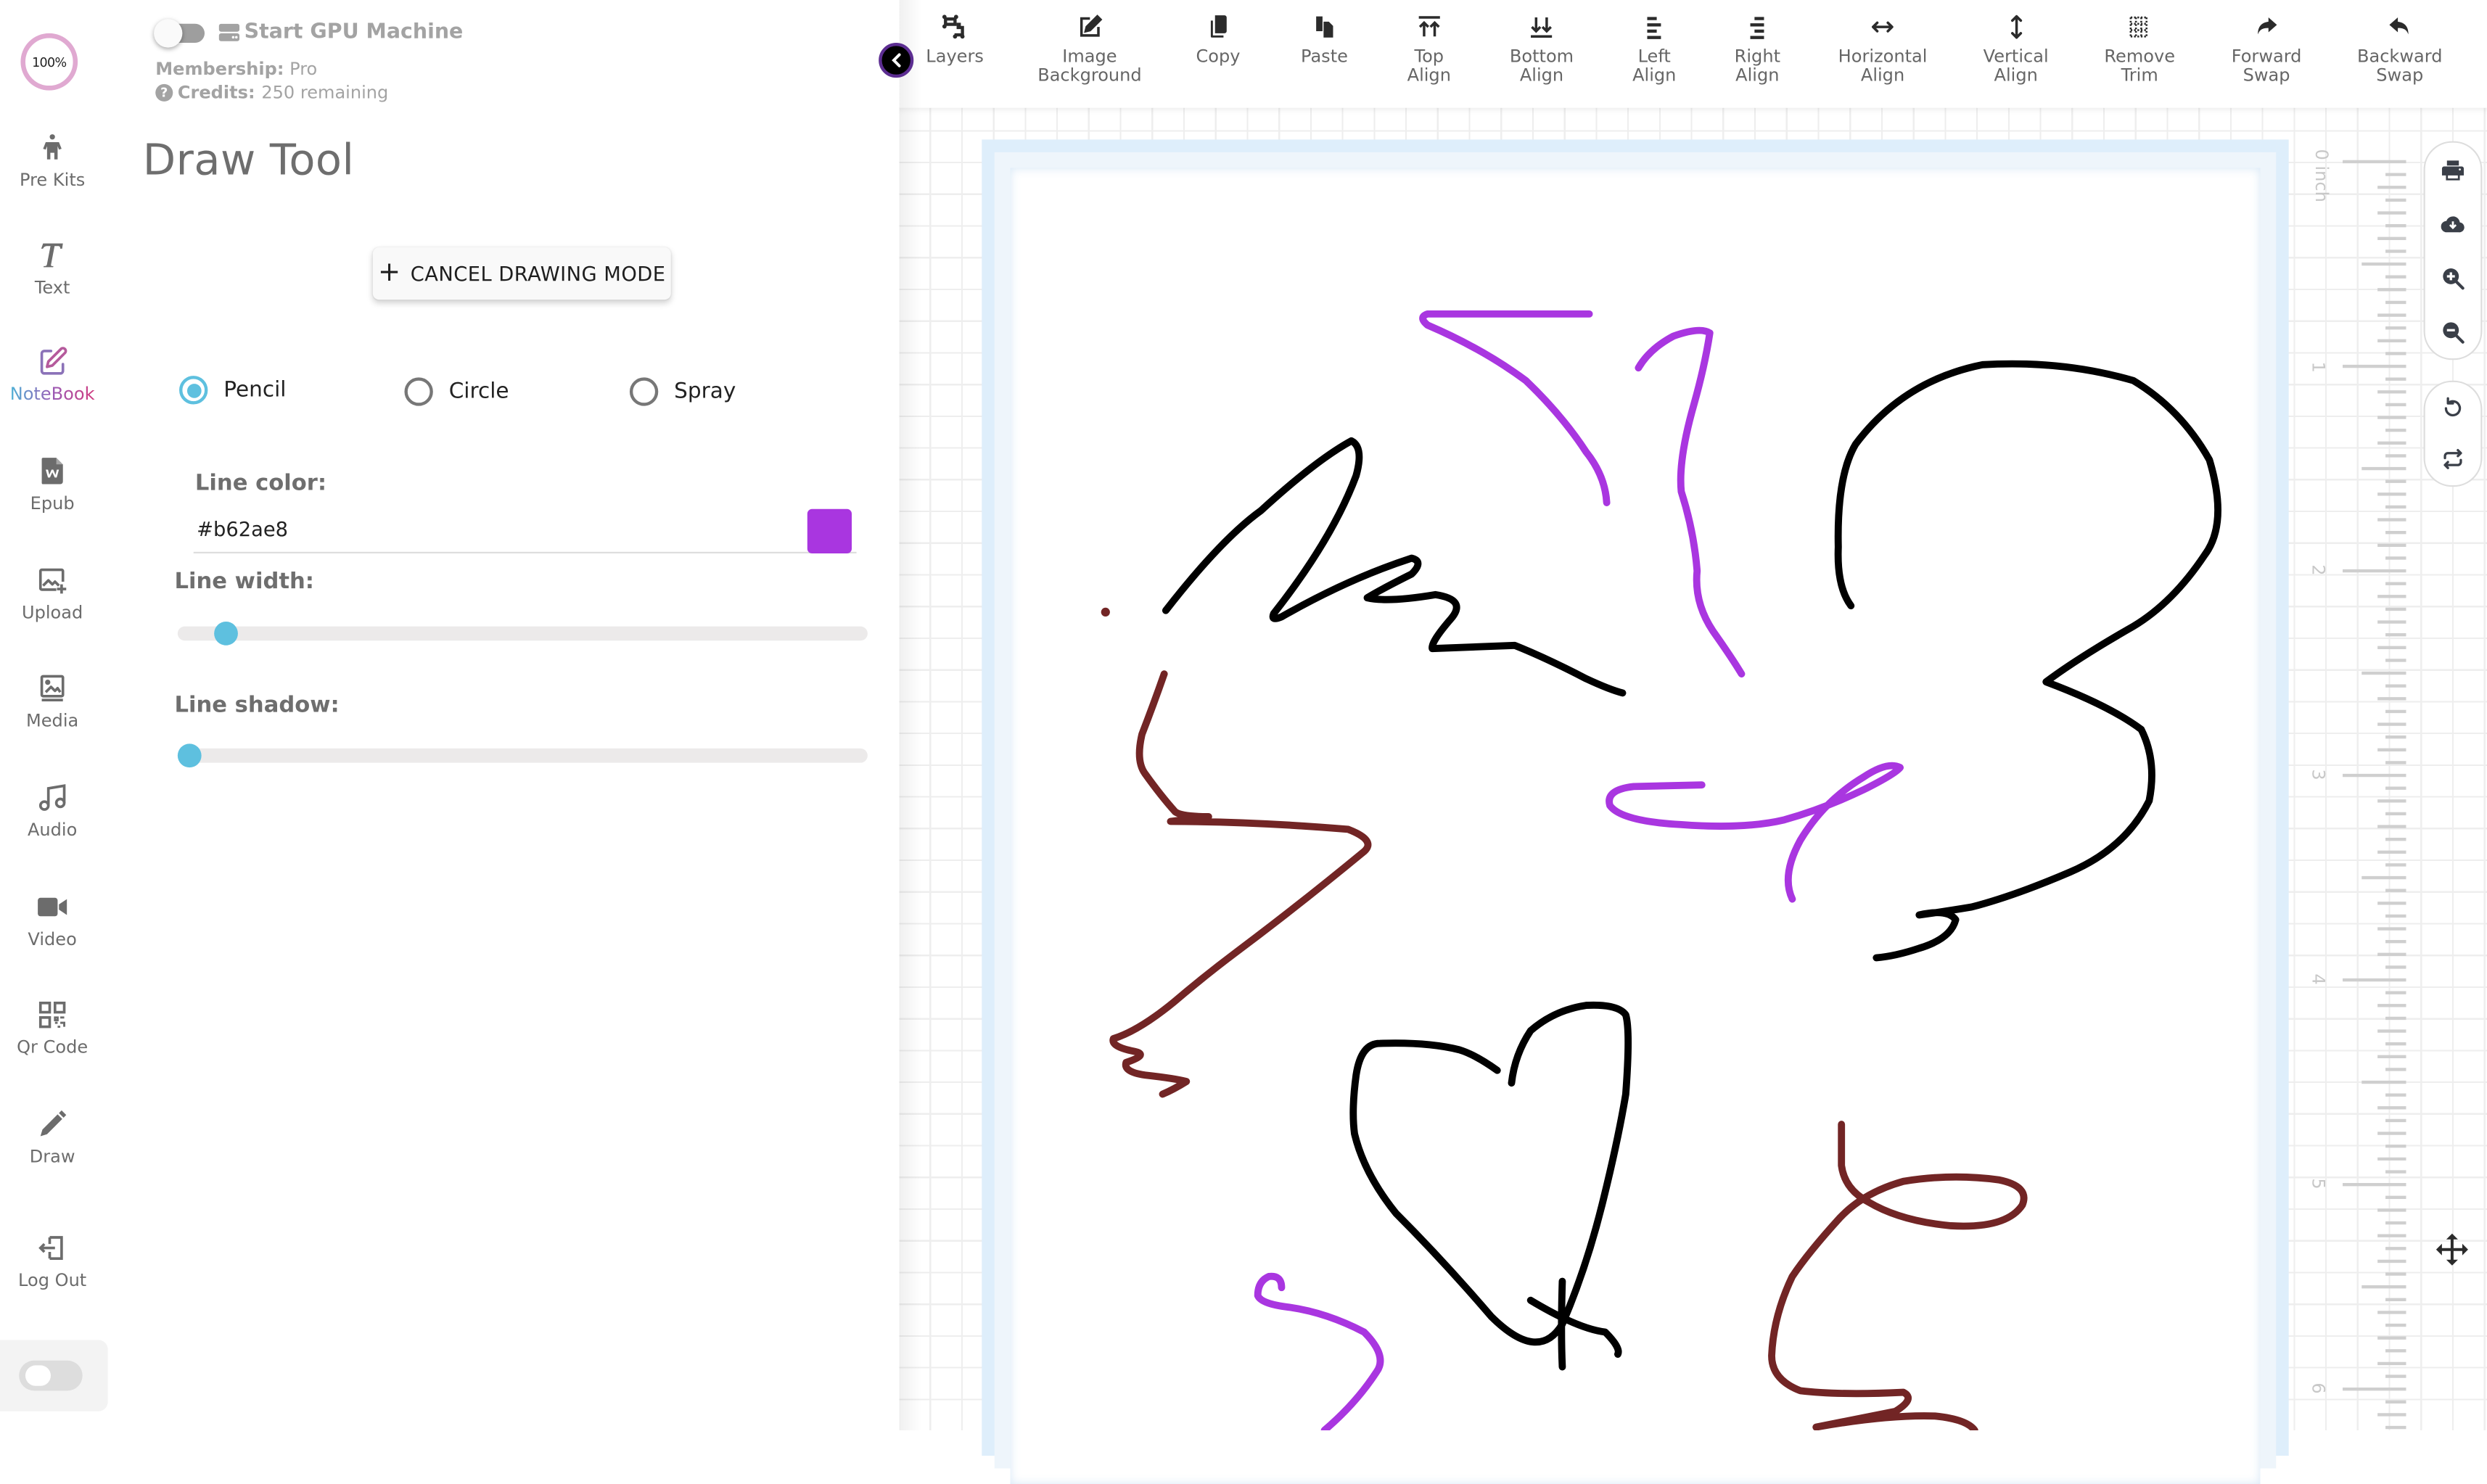 This screenshot has height=1484, width=2487. What do you see at coordinates (216, 93) in the screenshot?
I see `credits-label: Credits:` at bounding box center [216, 93].